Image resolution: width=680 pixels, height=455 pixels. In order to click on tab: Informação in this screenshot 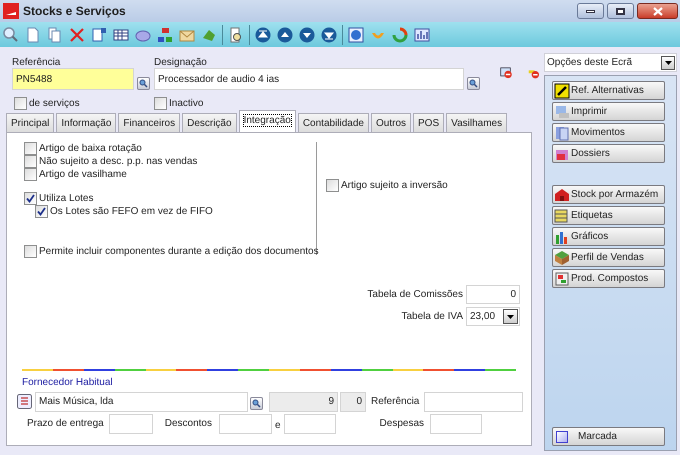, I will do `click(86, 122)`.